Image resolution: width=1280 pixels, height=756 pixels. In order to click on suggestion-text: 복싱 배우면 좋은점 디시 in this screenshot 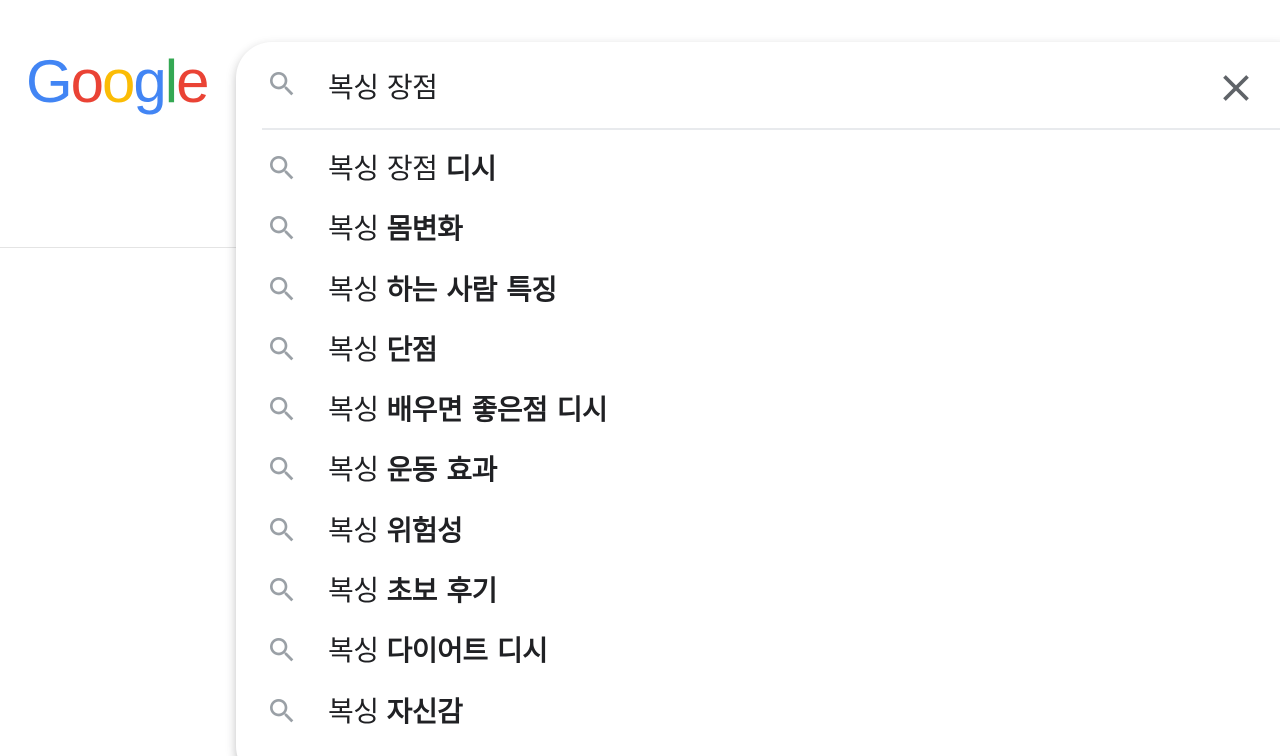, I will do `click(468, 408)`.